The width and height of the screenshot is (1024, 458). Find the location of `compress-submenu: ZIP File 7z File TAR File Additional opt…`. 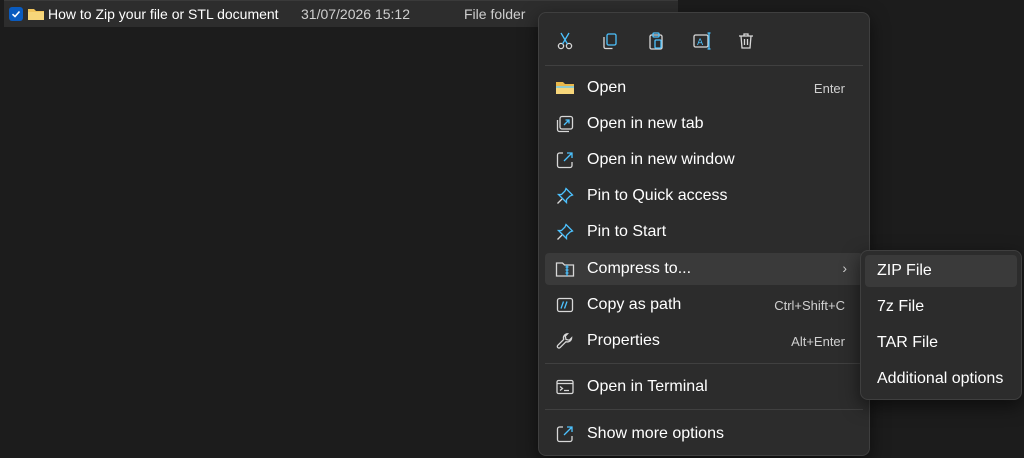

compress-submenu: ZIP File 7z File TAR File Additional opt… is located at coordinates (941, 325).